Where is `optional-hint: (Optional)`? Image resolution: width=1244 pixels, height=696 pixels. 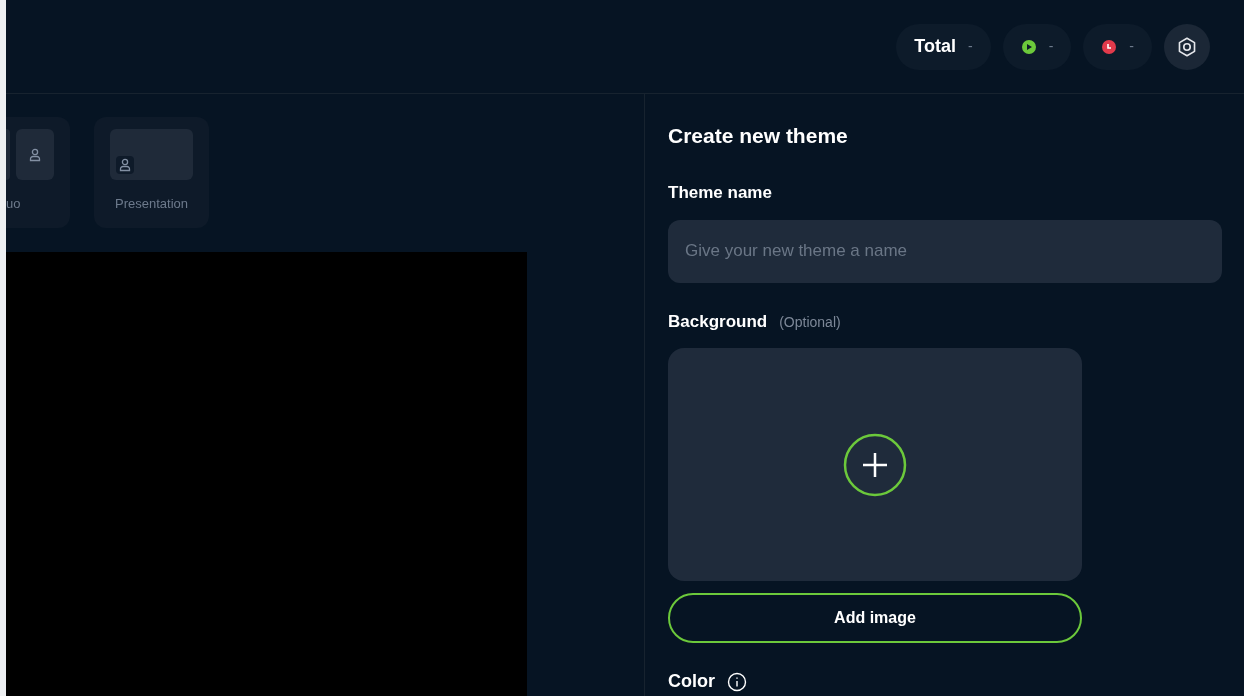
optional-hint: (Optional) is located at coordinates (810, 322).